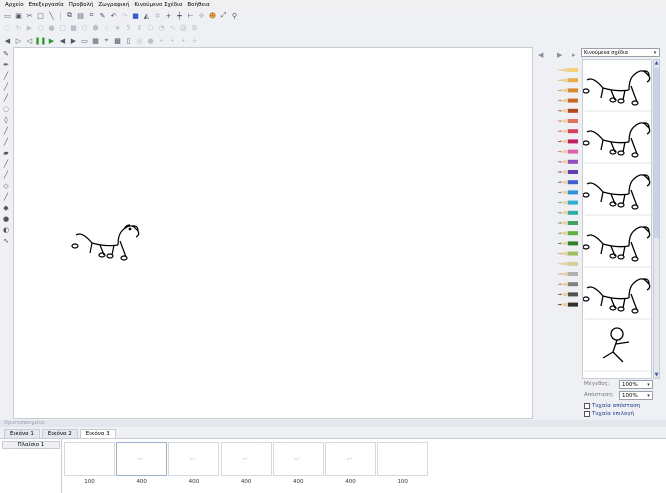 The height and width of the screenshot is (493, 666). Describe the element at coordinates (91, 15) in the screenshot. I see `crop-icon: ⌗` at that location.